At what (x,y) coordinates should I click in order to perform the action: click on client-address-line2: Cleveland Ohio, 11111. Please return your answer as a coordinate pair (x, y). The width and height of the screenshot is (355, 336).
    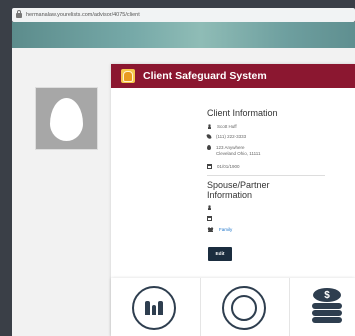
    Looking at the image, I should click on (238, 153).